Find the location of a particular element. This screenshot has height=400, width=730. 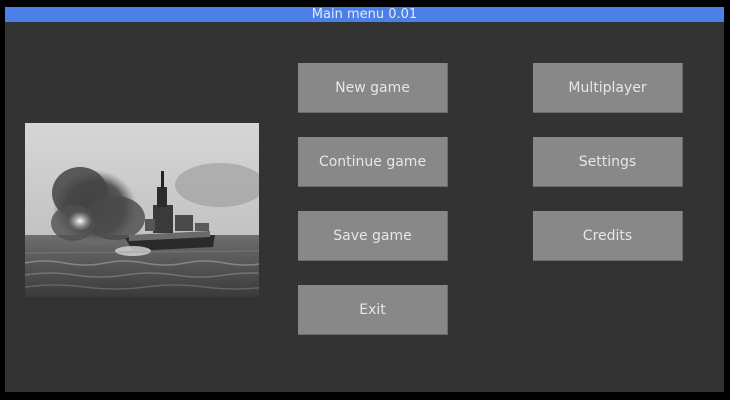

continue-game-button: Continue game is located at coordinates (373, 162).